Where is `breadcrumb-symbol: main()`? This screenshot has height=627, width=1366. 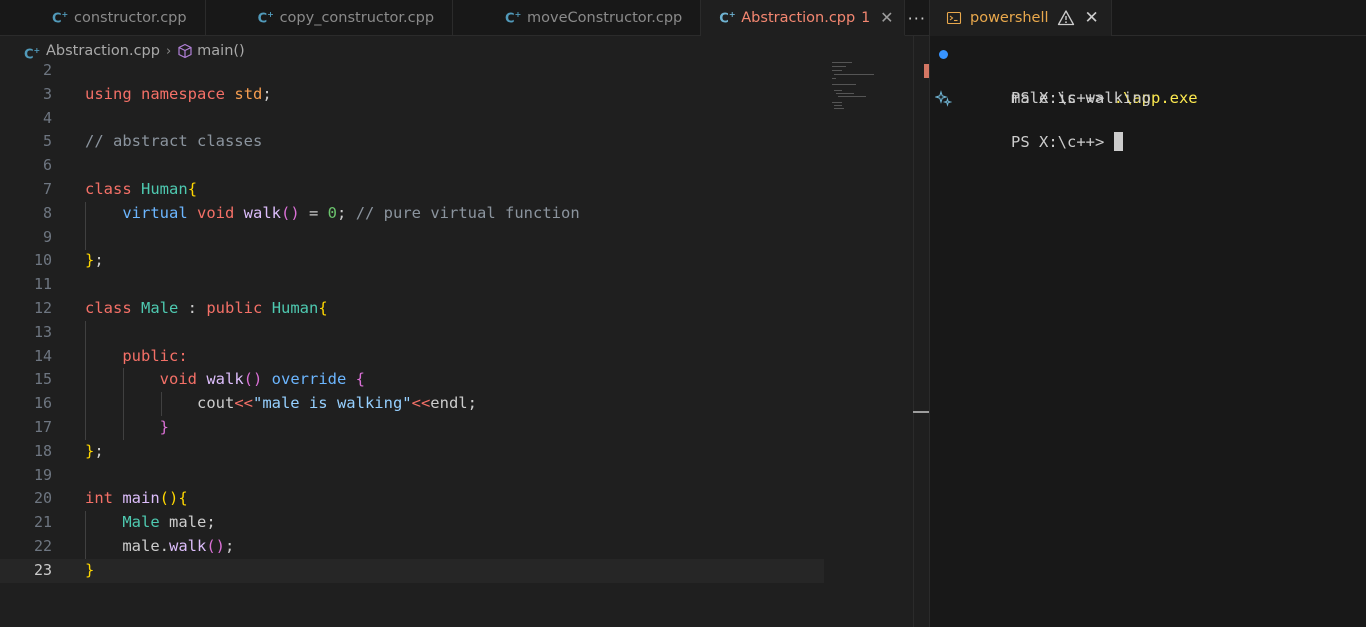
breadcrumb-symbol: main() is located at coordinates (221, 51).